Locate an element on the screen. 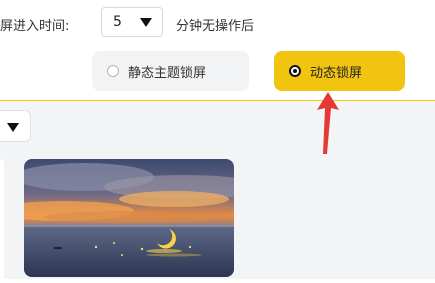  filter-dropdown is located at coordinates (15, 126).